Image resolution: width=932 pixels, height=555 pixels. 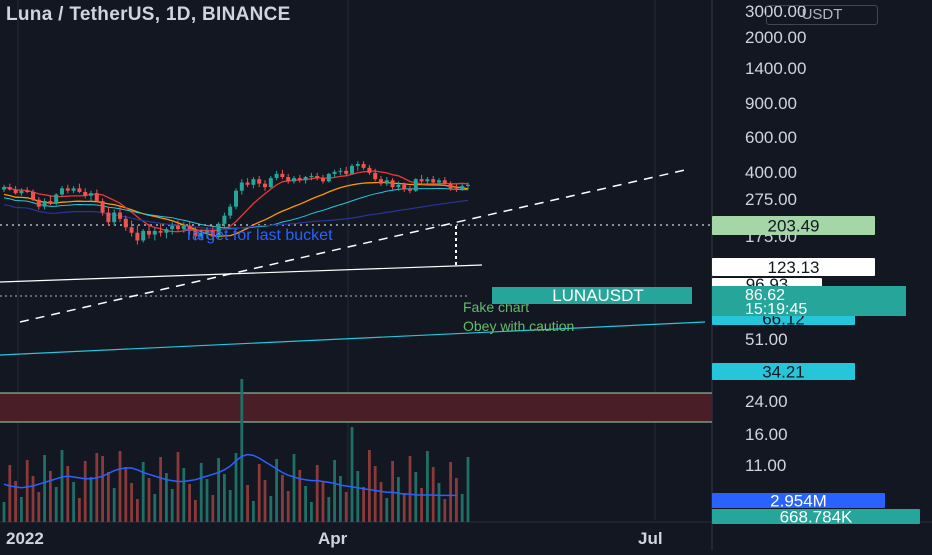 I want to click on price-tag-ma2: 34.21, so click(x=783, y=372).